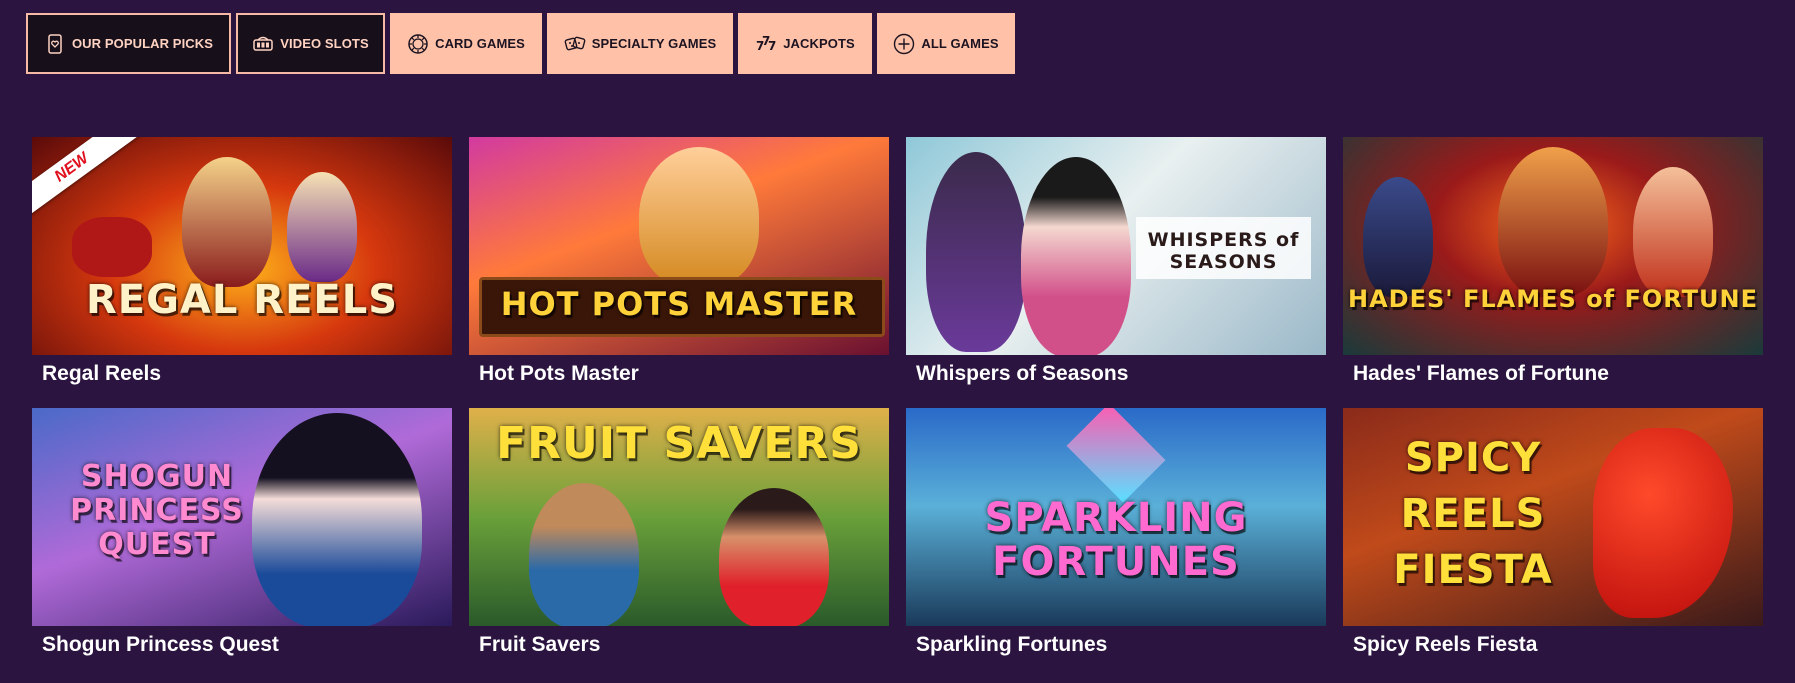  Describe the element at coordinates (263, 44) in the screenshot. I see `slot-machine-icon` at that location.